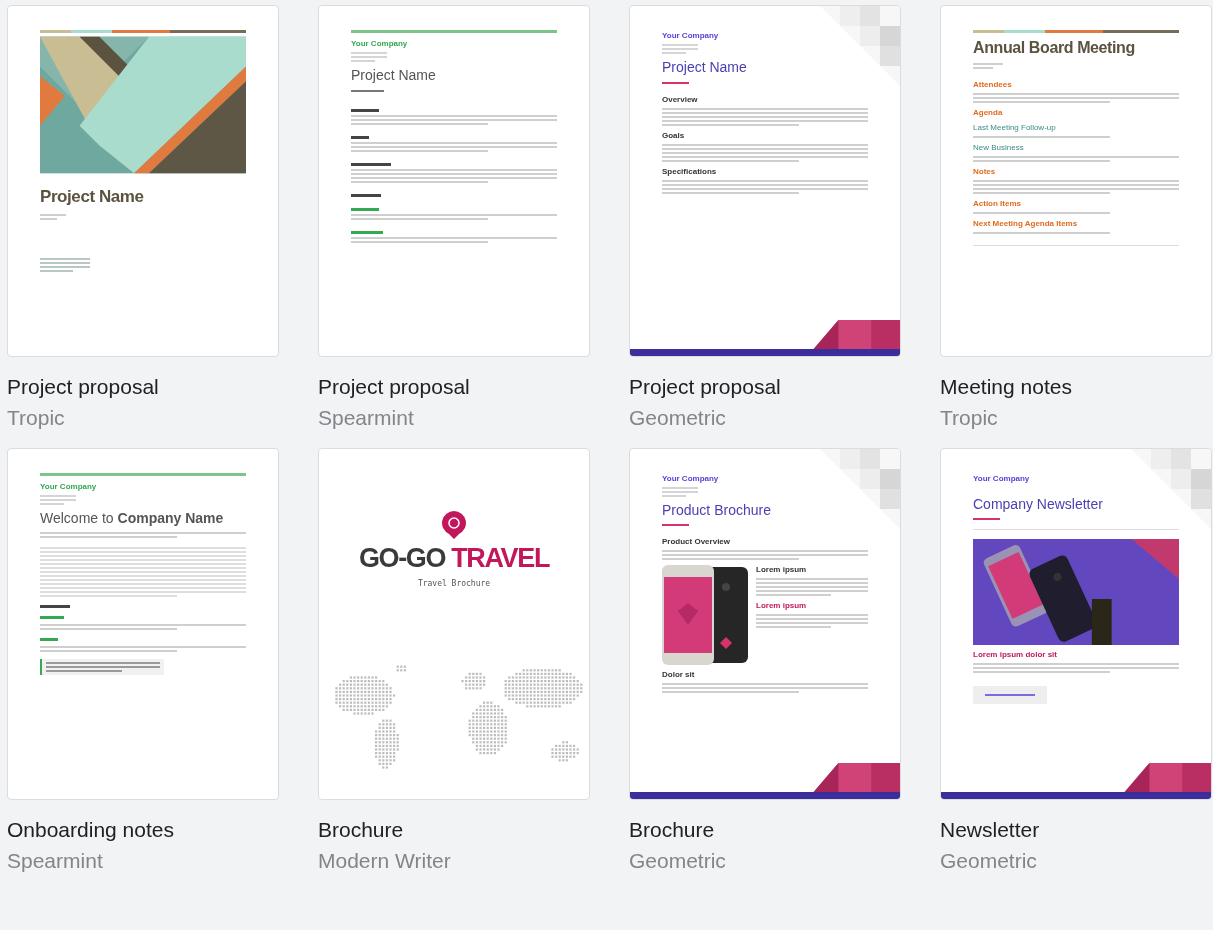 The image size is (1213, 930). What do you see at coordinates (143, 181) in the screenshot?
I see `template-thumbnail: Project Name` at bounding box center [143, 181].